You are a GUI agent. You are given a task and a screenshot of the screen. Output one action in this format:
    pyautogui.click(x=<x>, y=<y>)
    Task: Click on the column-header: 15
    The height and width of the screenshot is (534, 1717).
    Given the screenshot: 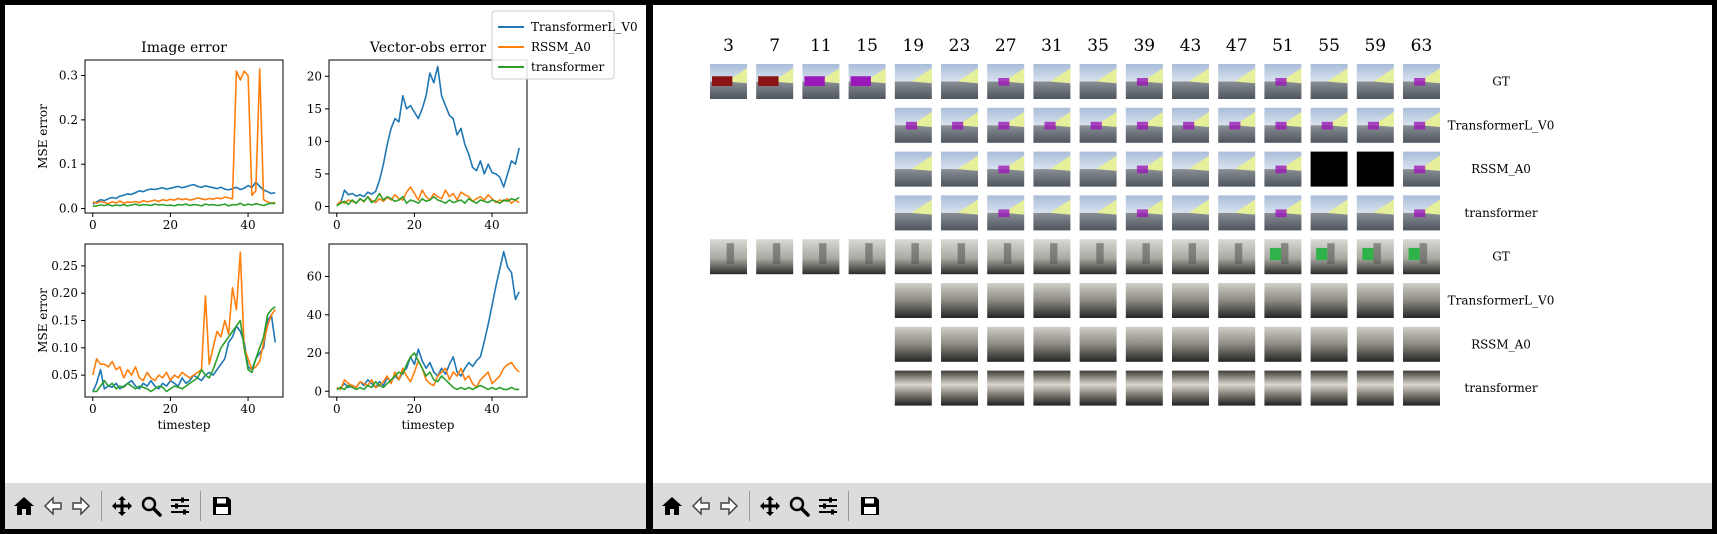 What is the action you would take?
    pyautogui.click(x=867, y=46)
    